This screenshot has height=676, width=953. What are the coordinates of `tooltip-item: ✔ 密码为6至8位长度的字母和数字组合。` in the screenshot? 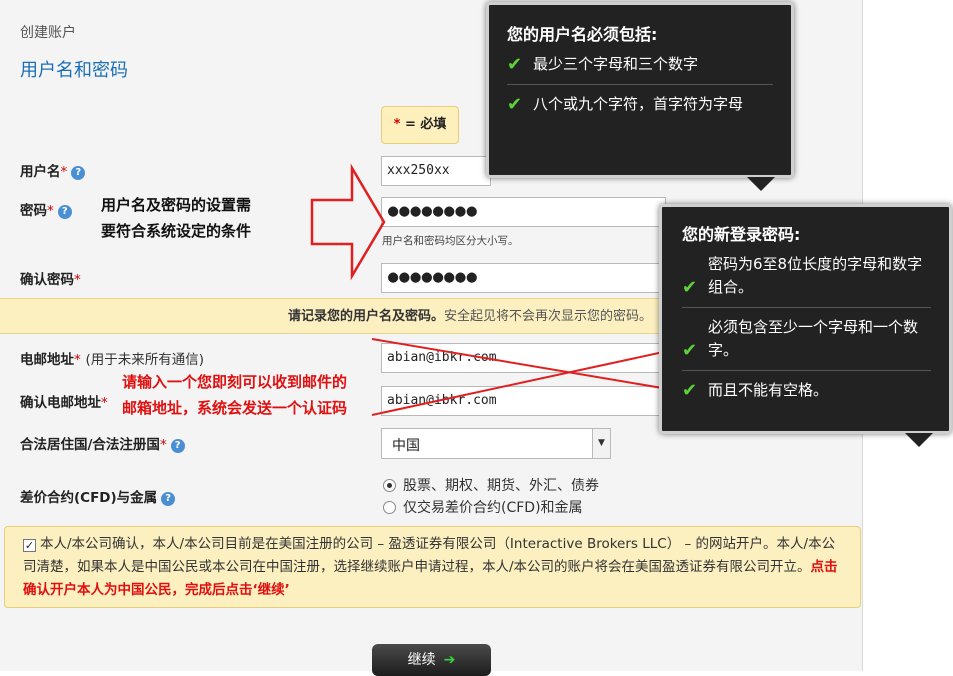 It's located at (806, 279).